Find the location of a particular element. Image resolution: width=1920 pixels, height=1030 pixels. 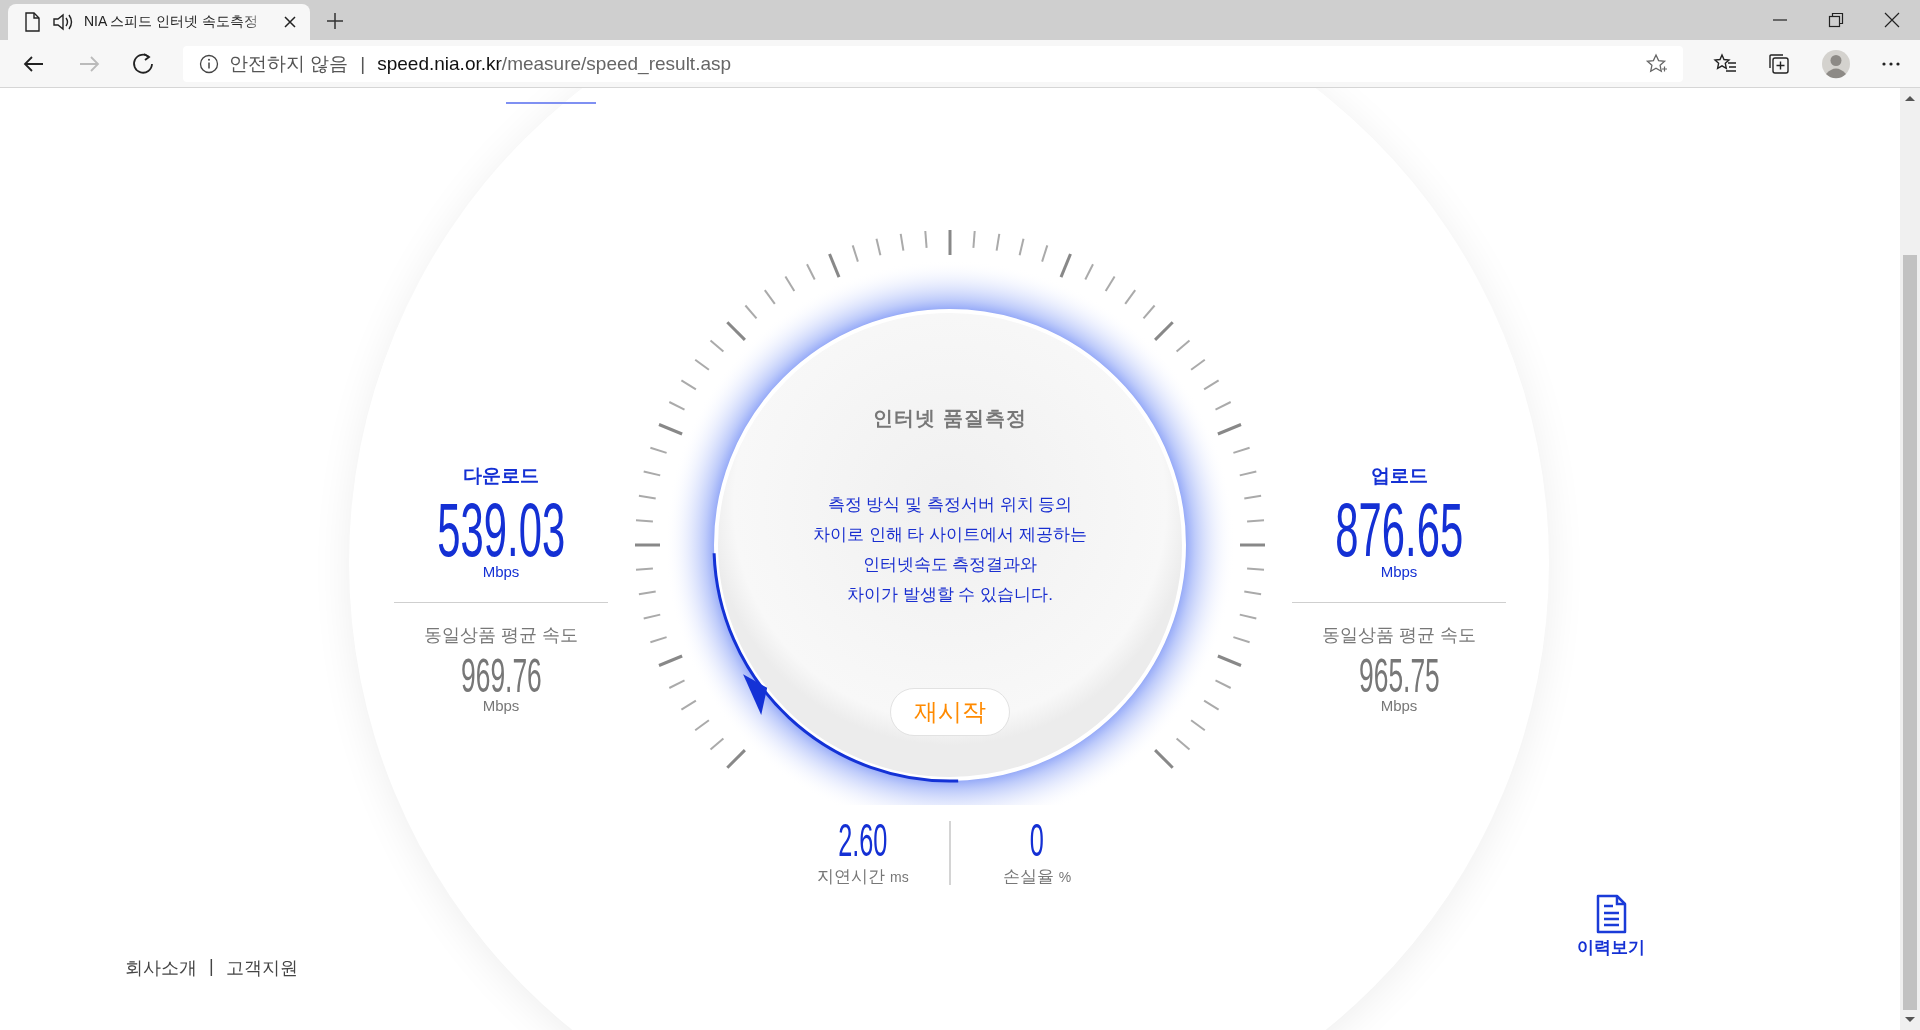

pointer-icon is located at coordinates (755, 694).